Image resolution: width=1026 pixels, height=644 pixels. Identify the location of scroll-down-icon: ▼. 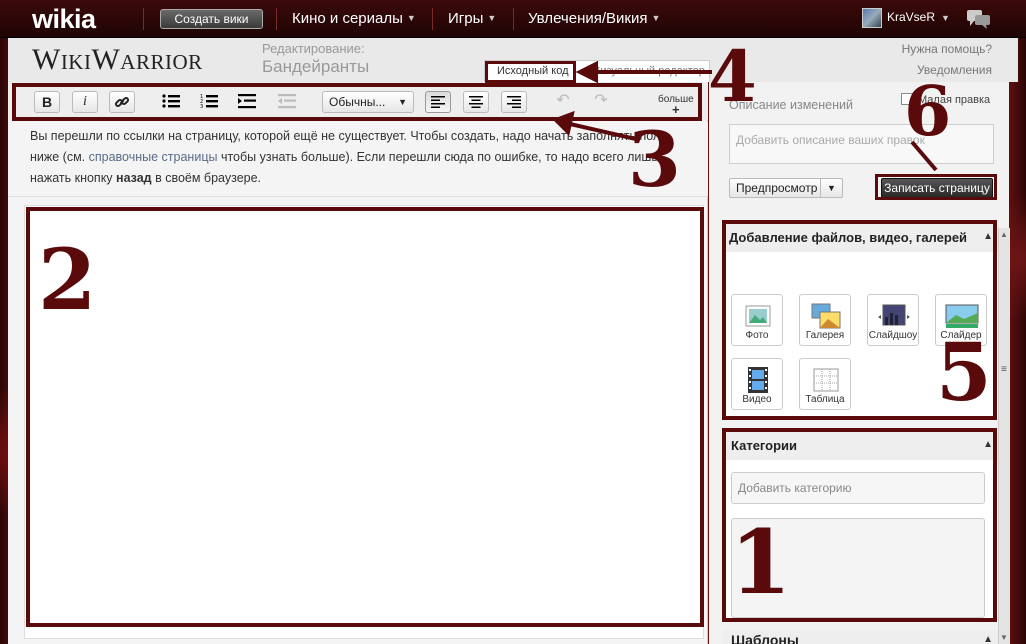
(1004, 637).